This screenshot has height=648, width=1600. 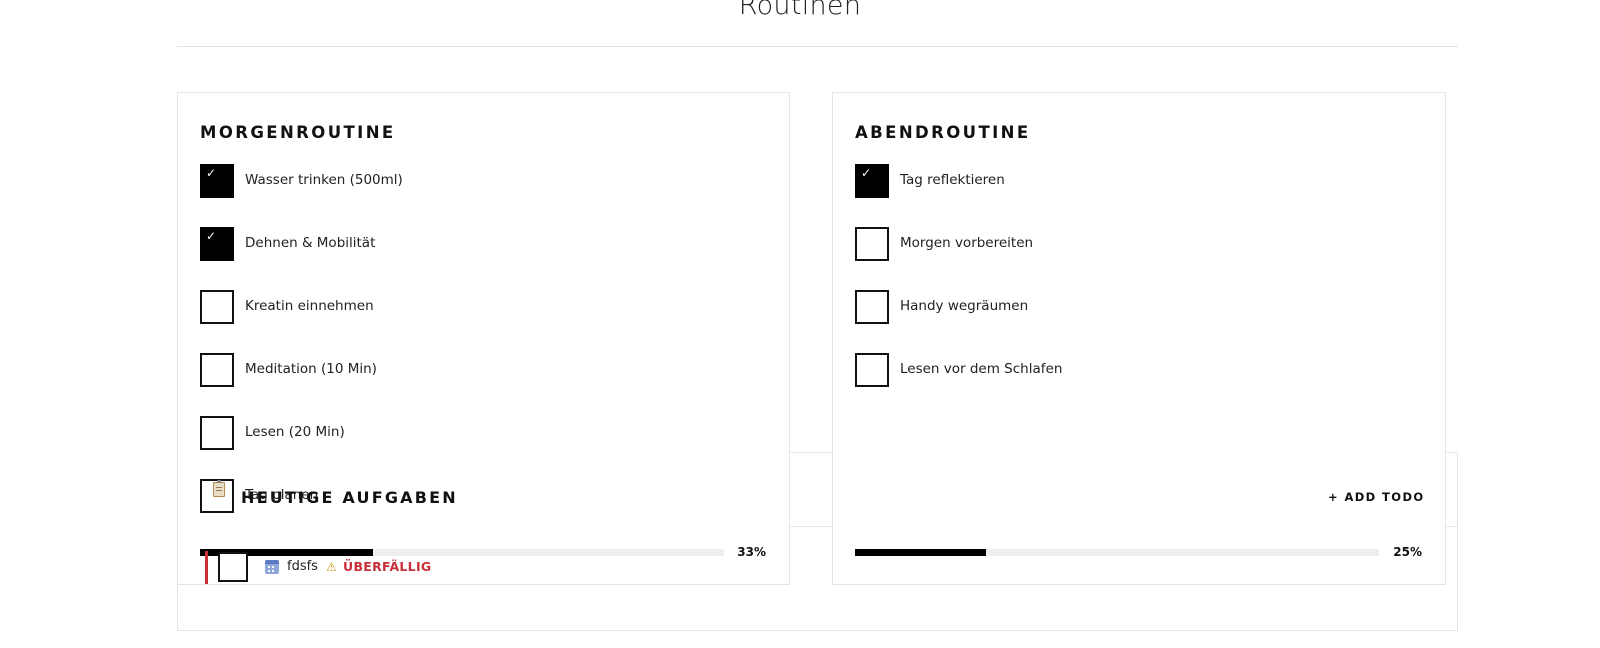 What do you see at coordinates (295, 432) in the screenshot?
I see `morning-item-label: Lesen (20 Min)` at bounding box center [295, 432].